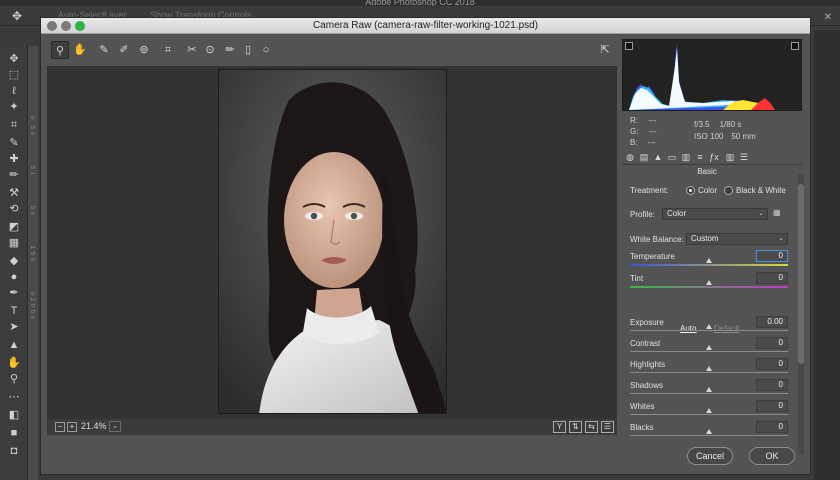 The height and width of the screenshot is (480, 840). What do you see at coordinates (709, 265) in the screenshot?
I see `temperature-slider-track` at bounding box center [709, 265].